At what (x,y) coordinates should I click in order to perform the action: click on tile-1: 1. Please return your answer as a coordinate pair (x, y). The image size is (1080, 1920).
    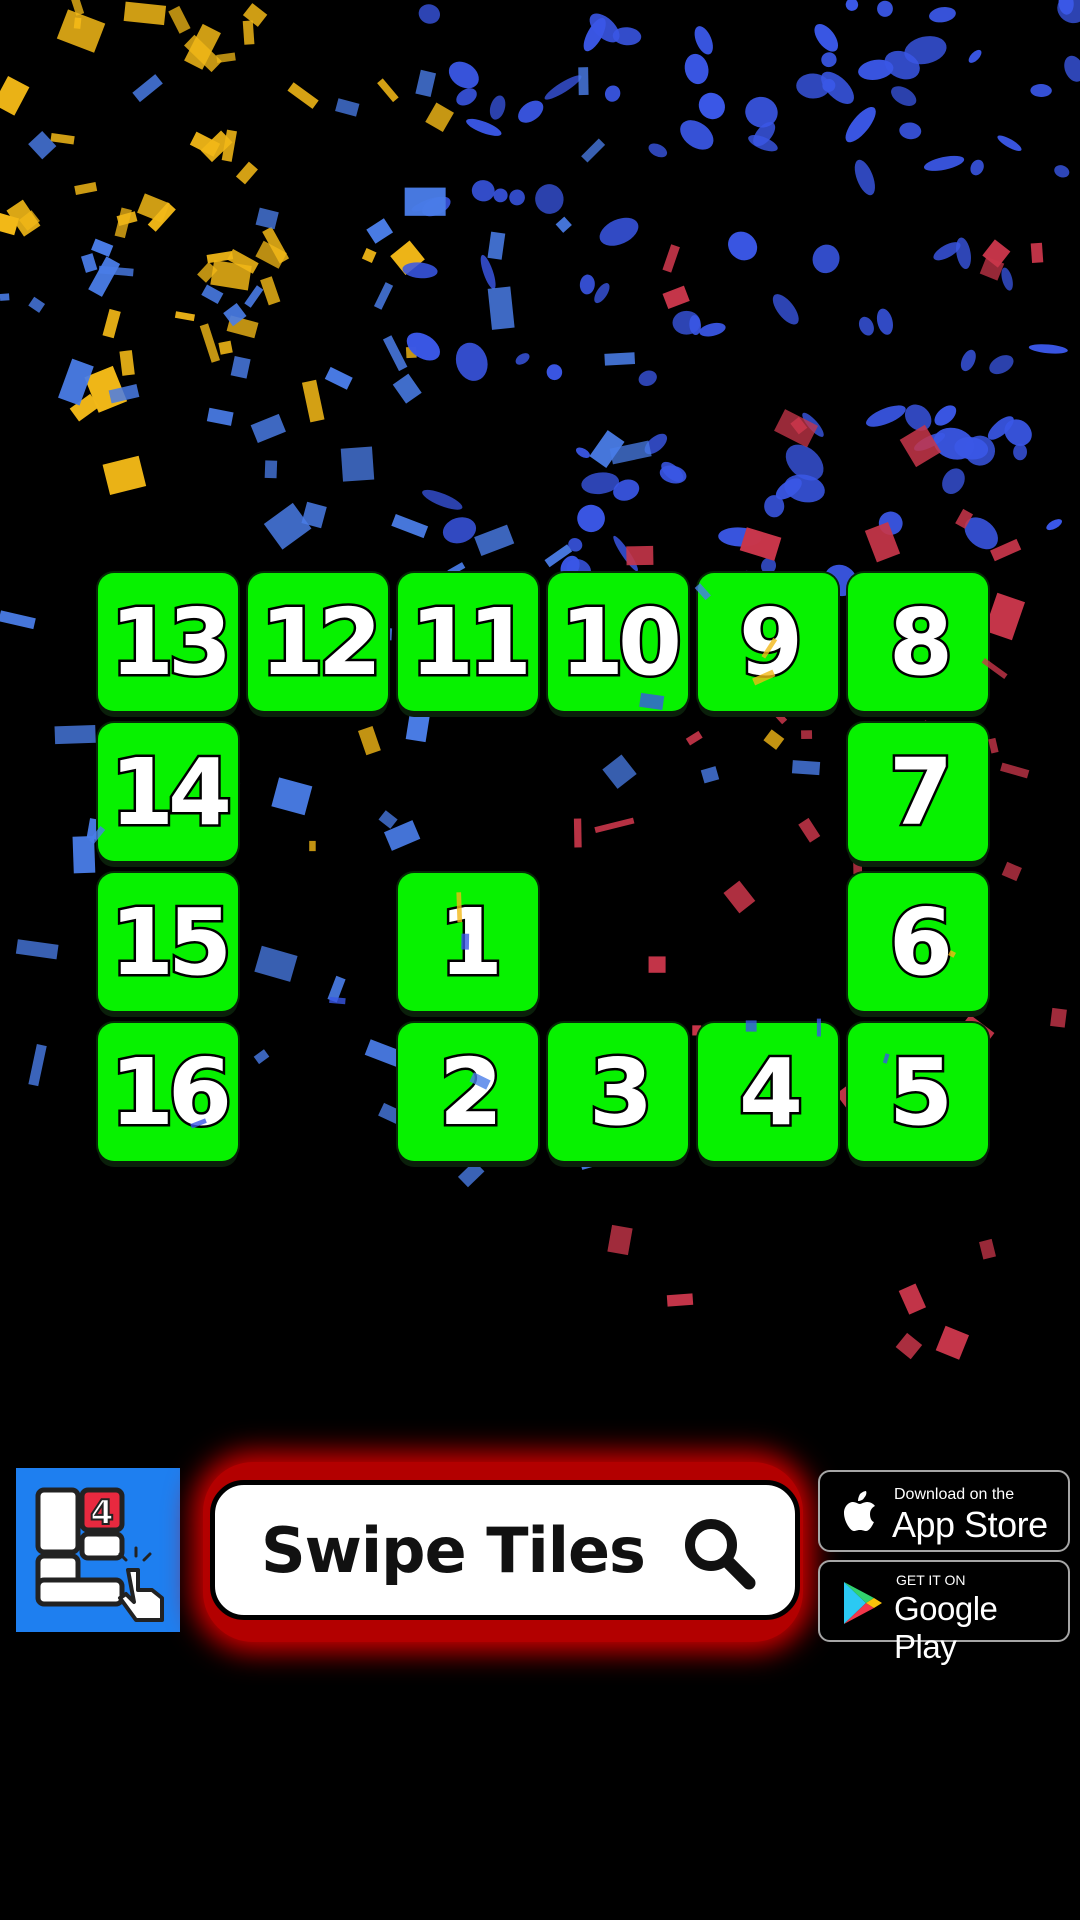
    Looking at the image, I should click on (468, 942).